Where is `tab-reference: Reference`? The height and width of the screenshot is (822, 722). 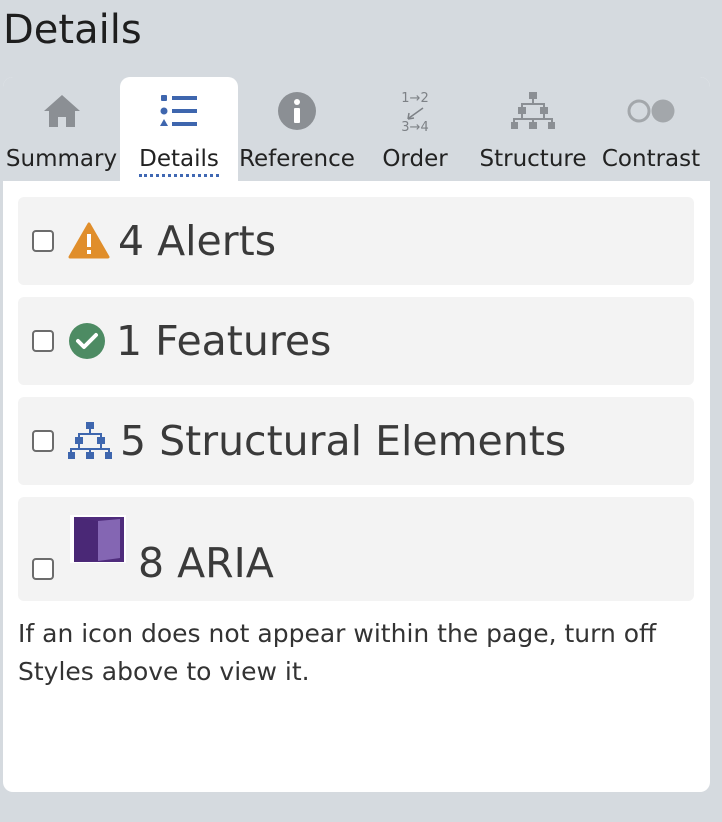 tab-reference: Reference is located at coordinates (297, 129).